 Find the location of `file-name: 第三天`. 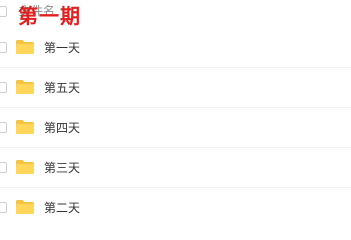

file-name: 第三天 is located at coordinates (62, 168).